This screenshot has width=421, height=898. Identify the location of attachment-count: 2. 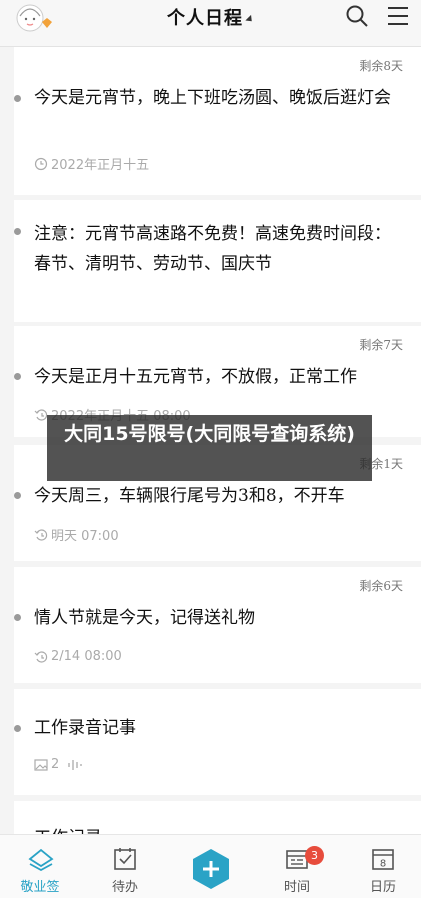
(55, 764).